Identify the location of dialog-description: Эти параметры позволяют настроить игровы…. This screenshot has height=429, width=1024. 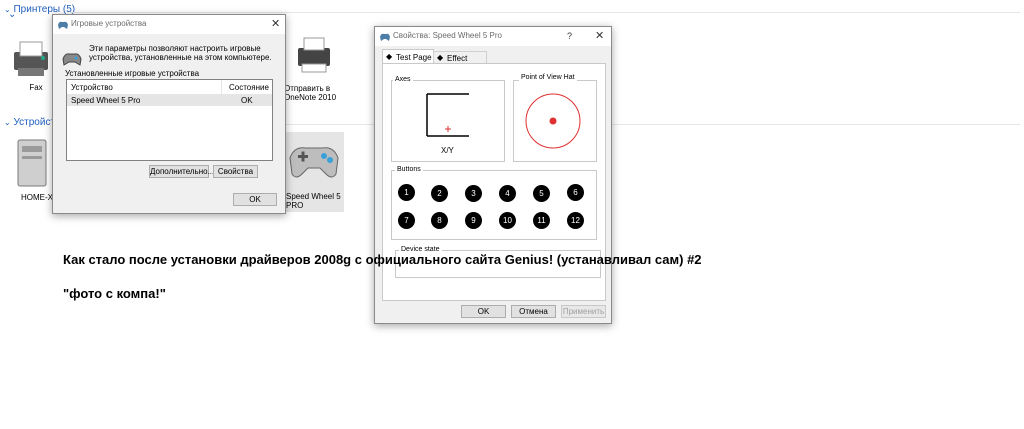
(180, 53).